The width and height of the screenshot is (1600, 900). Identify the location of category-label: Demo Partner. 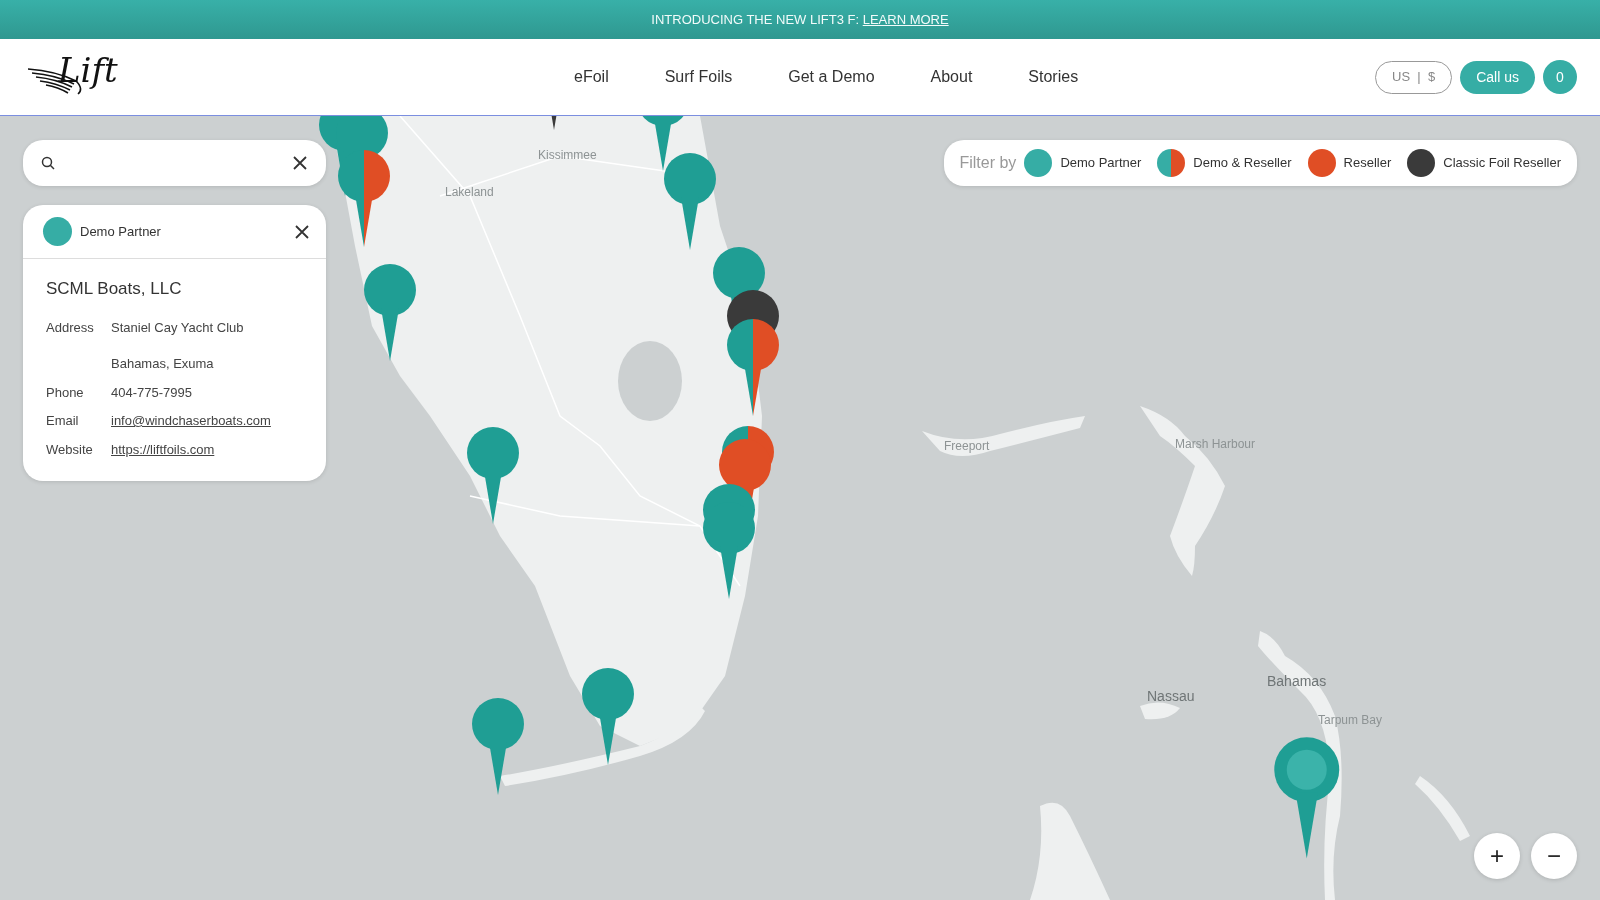
(120, 231).